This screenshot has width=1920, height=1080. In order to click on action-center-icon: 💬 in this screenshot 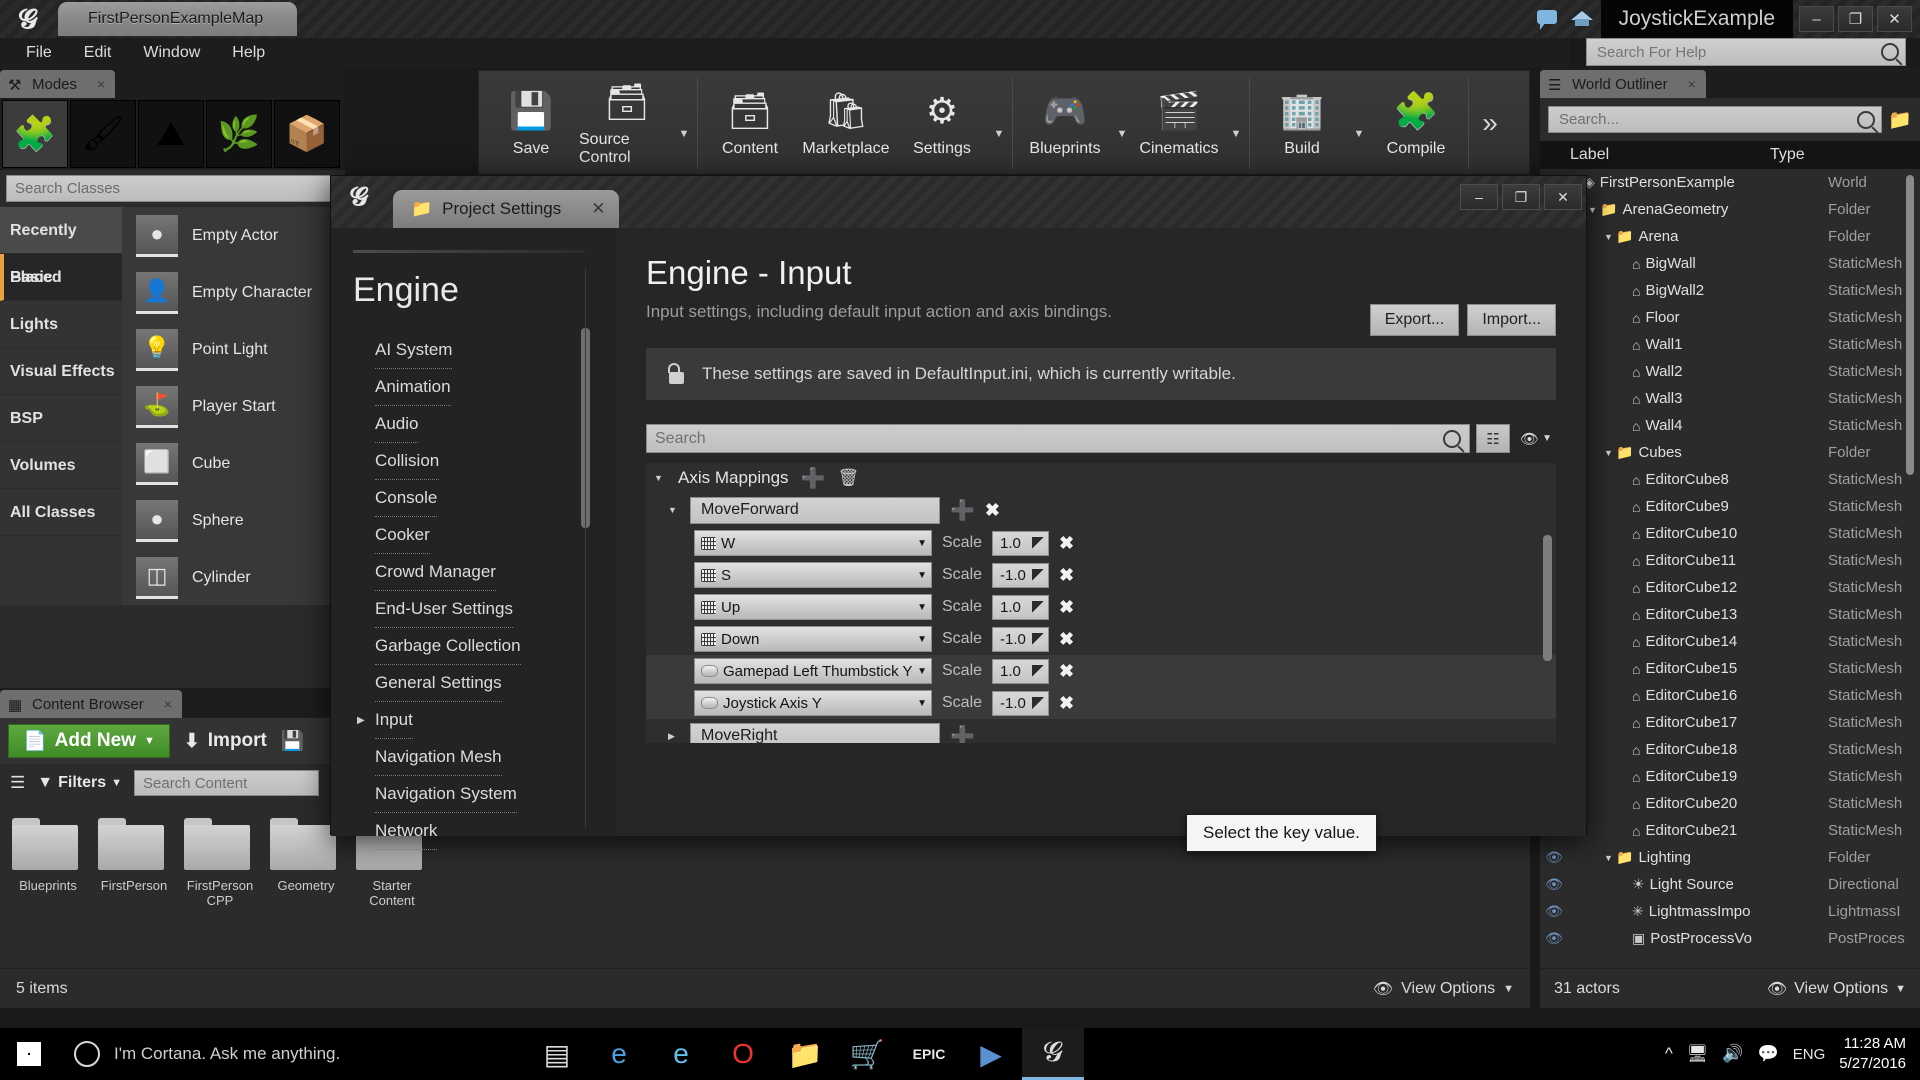, I will do `click(1768, 1054)`.